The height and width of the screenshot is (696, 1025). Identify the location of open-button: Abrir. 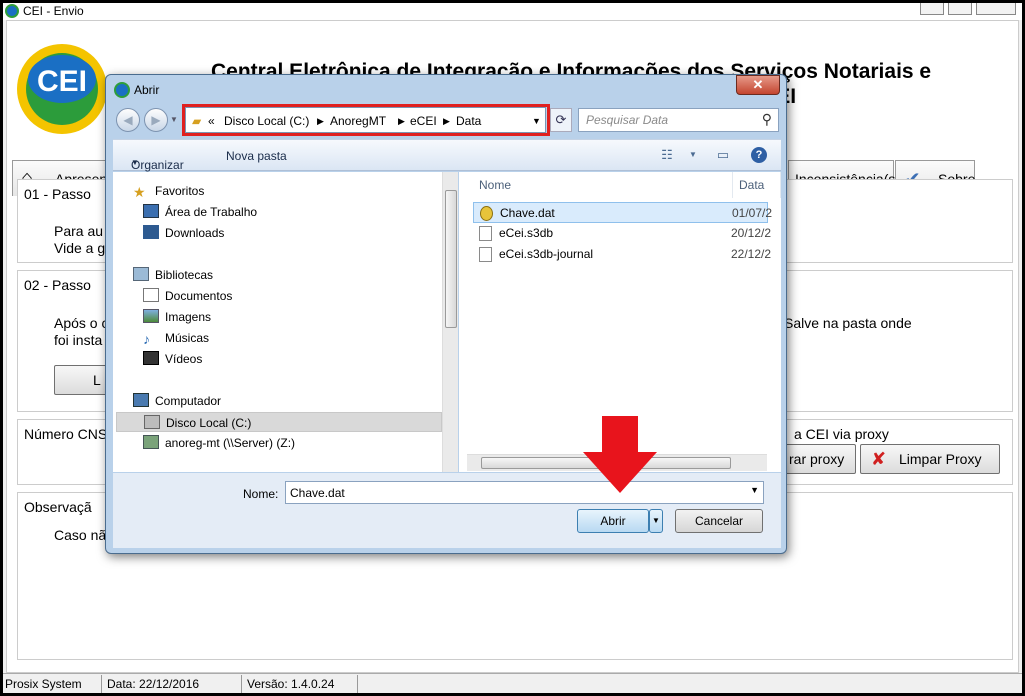
(613, 521).